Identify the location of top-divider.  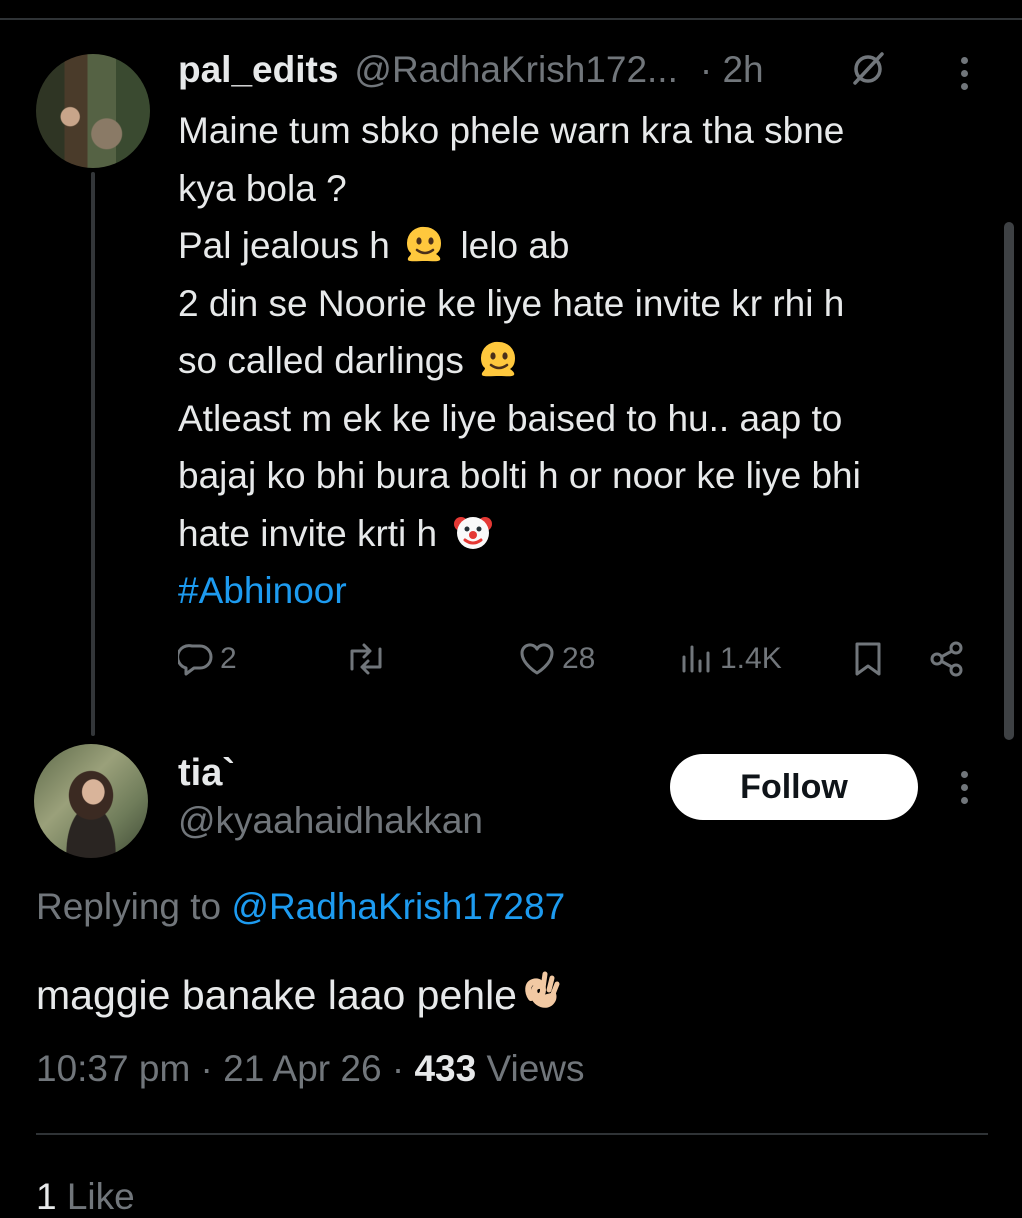
(511, 19).